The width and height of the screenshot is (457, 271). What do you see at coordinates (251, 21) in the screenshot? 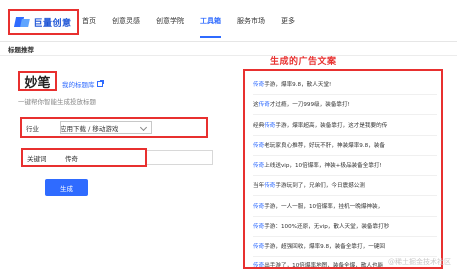
I see `nav-item-service-market: 服务市场` at bounding box center [251, 21].